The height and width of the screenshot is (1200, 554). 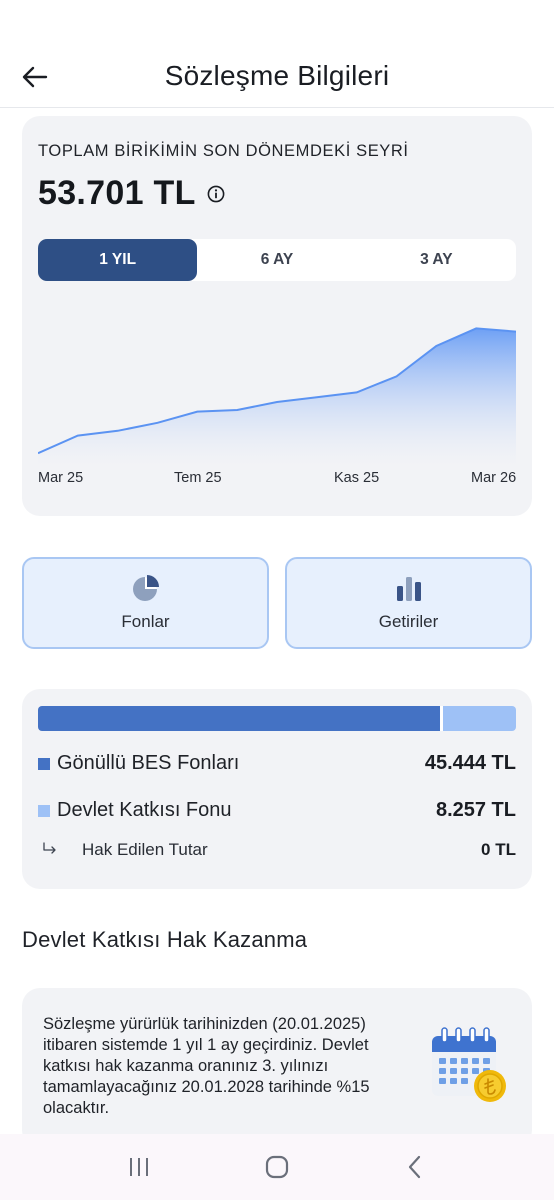 What do you see at coordinates (145, 849) in the screenshot?
I see `vested-amount-label: Hak Edilen Tutar` at bounding box center [145, 849].